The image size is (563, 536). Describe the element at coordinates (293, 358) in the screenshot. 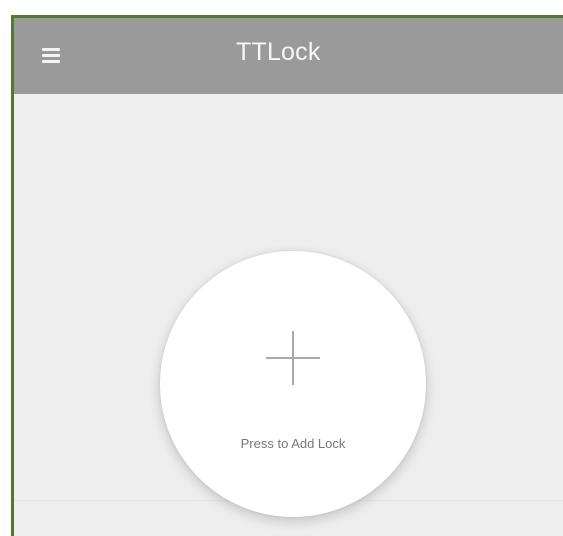

I see `plus-icon` at that location.